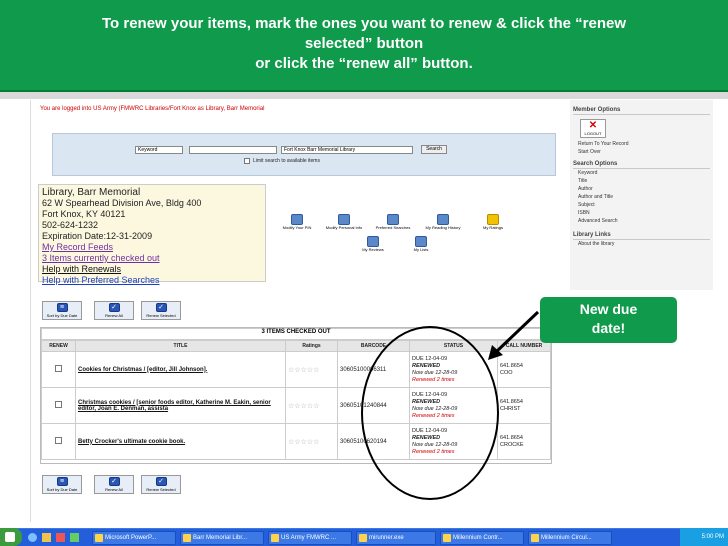 This screenshot has width=728, height=546. What do you see at coordinates (430, 413) in the screenshot?
I see `highlight-ellipse` at bounding box center [430, 413].